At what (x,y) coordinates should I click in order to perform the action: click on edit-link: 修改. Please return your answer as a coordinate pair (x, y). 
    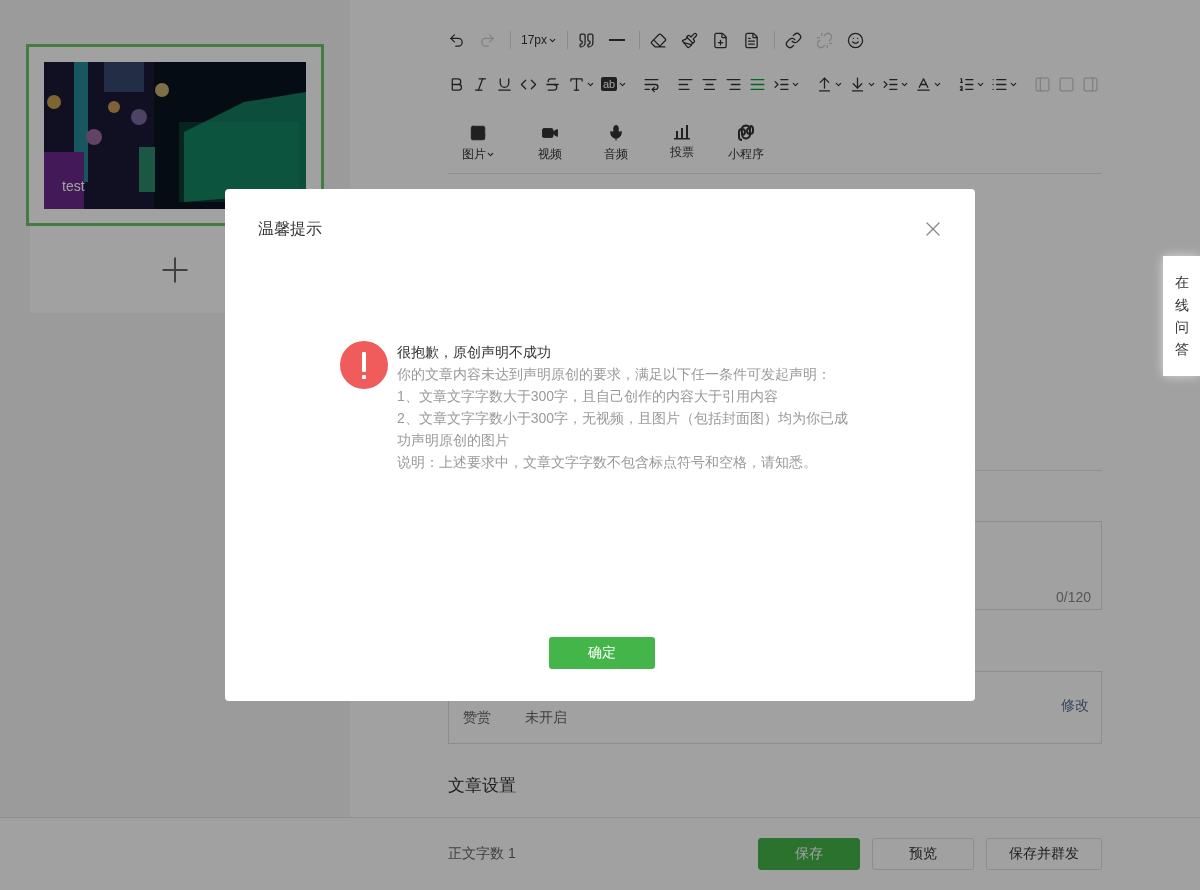
    Looking at the image, I should click on (1075, 706).